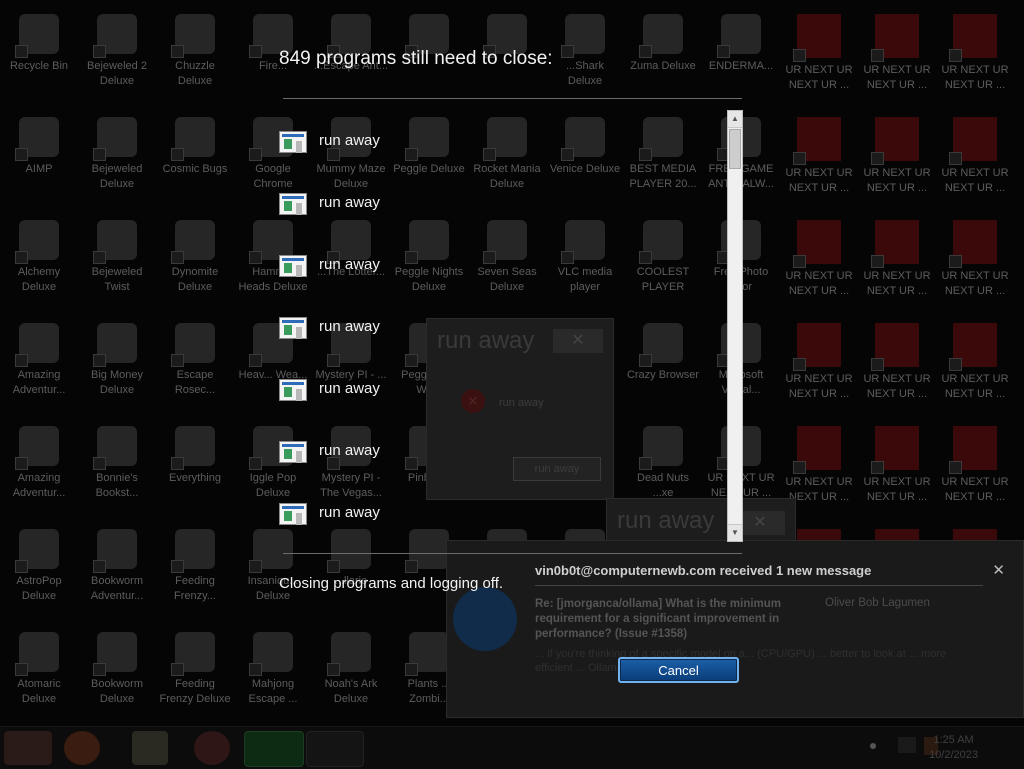  What do you see at coordinates (678, 670) in the screenshot?
I see `cancel-button: Cancel` at bounding box center [678, 670].